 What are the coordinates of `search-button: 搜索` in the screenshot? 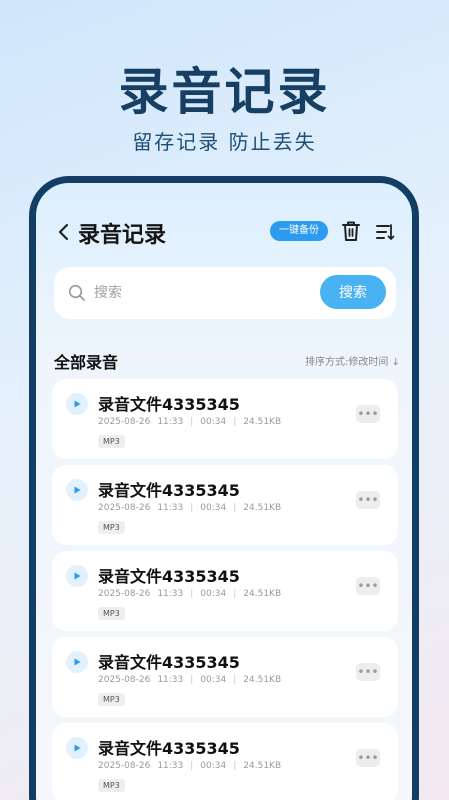 It's located at (353, 292).